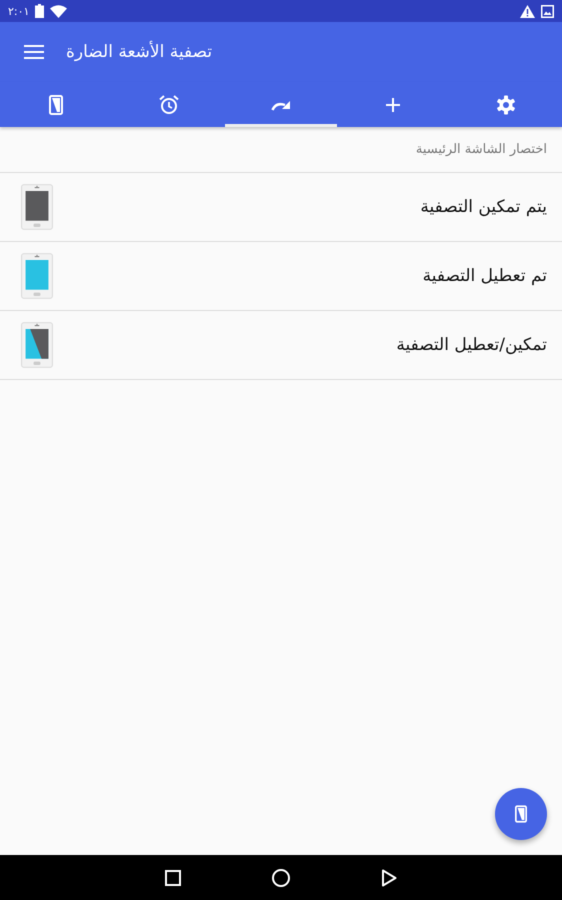 This screenshot has height=900, width=562. I want to click on app-title: تصفية الأشعة الضارة, so click(139, 52).